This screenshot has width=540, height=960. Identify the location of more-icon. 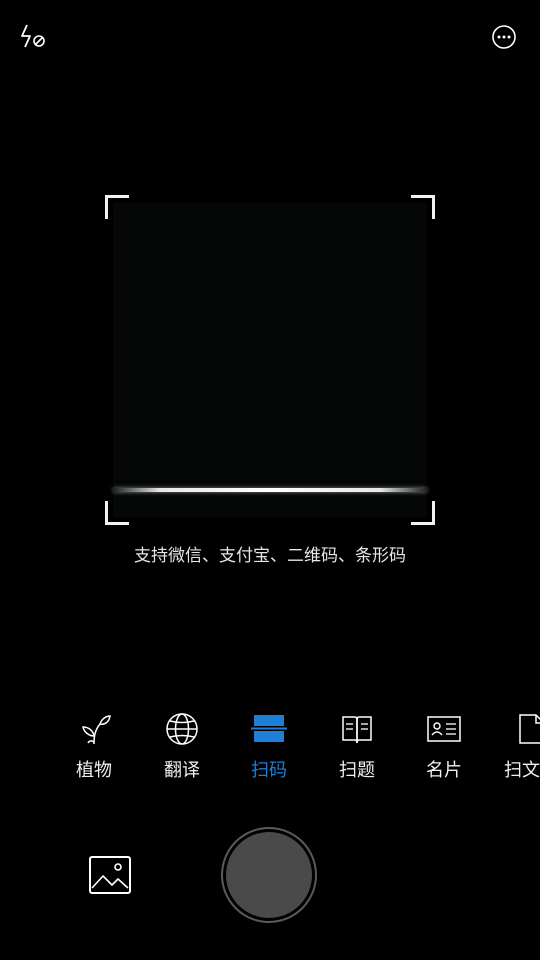
(504, 37).